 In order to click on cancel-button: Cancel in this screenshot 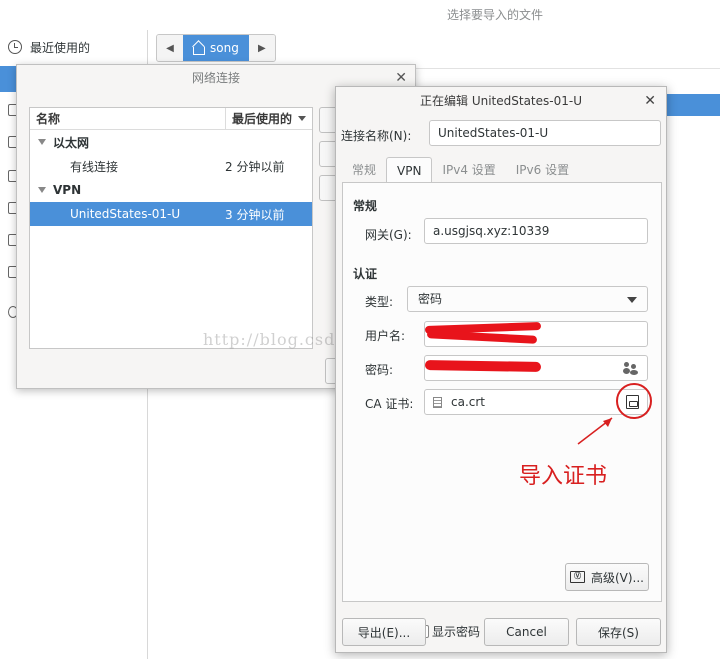, I will do `click(526, 632)`.